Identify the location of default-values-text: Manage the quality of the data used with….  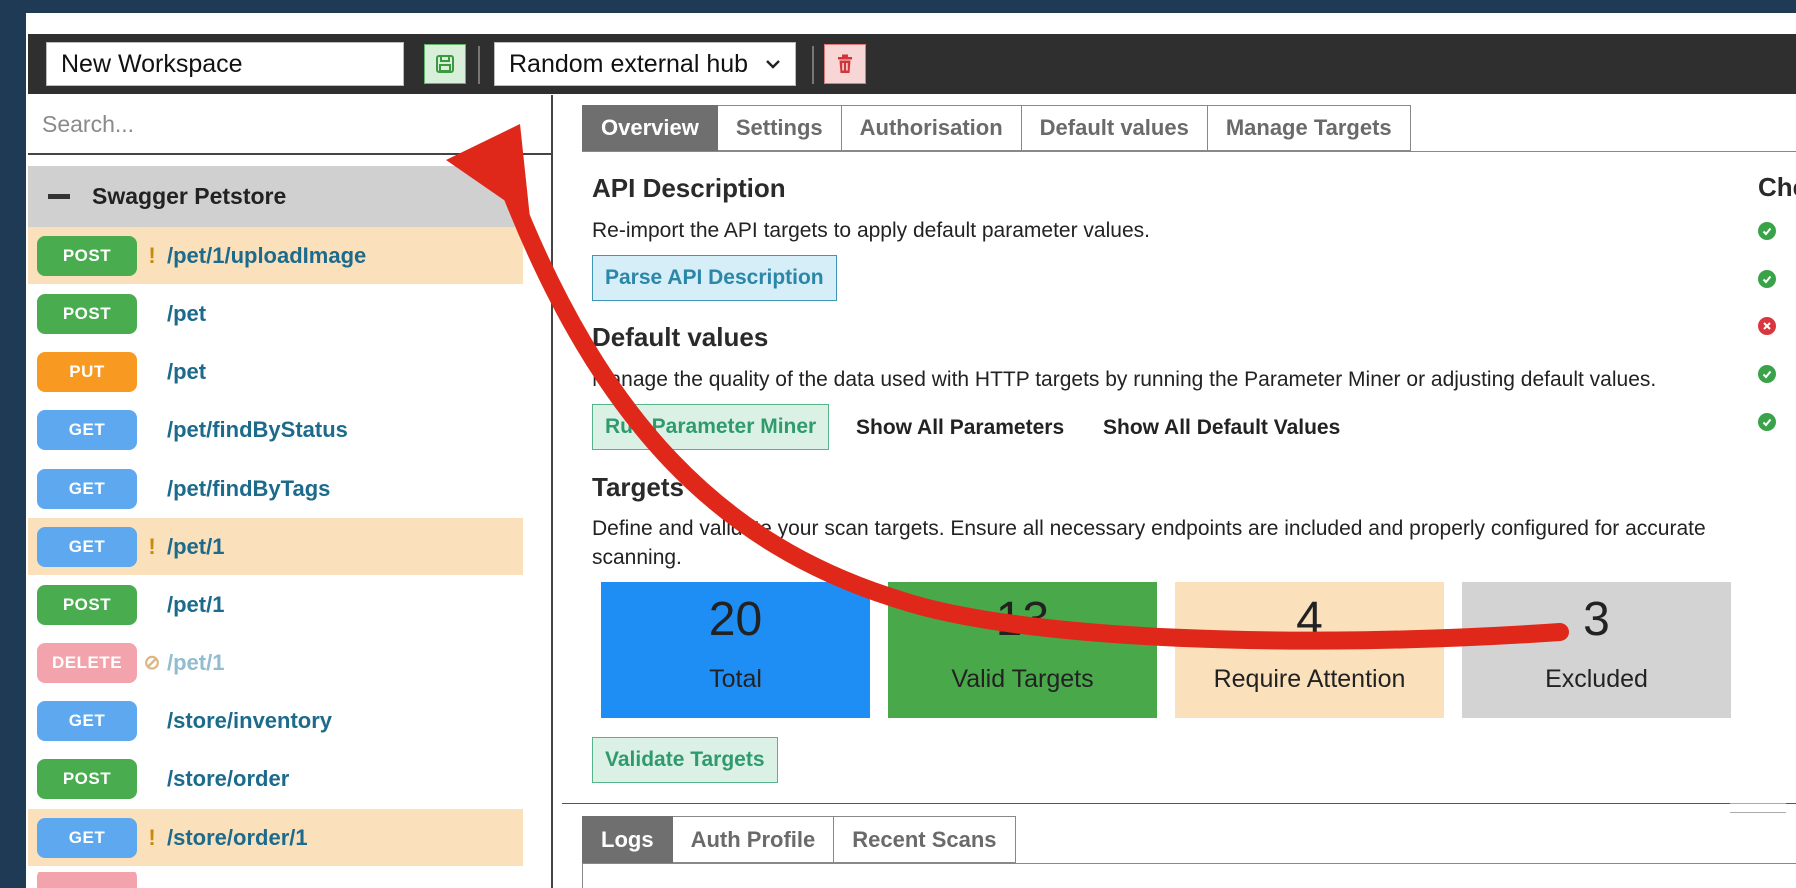
(1124, 379).